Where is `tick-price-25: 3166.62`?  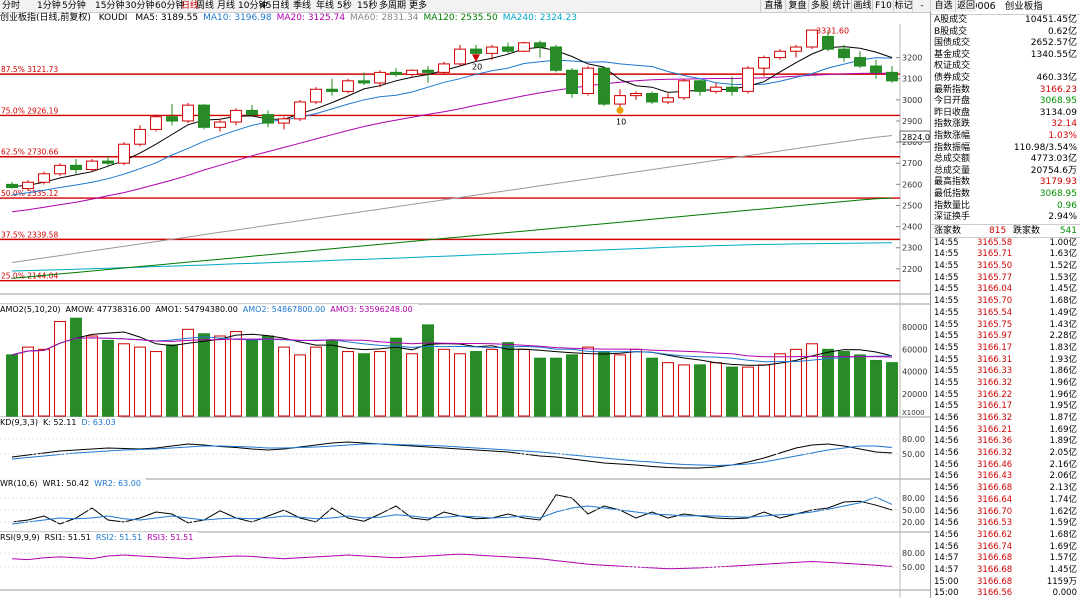
tick-price-25: 3166.62 is located at coordinates (995, 534).